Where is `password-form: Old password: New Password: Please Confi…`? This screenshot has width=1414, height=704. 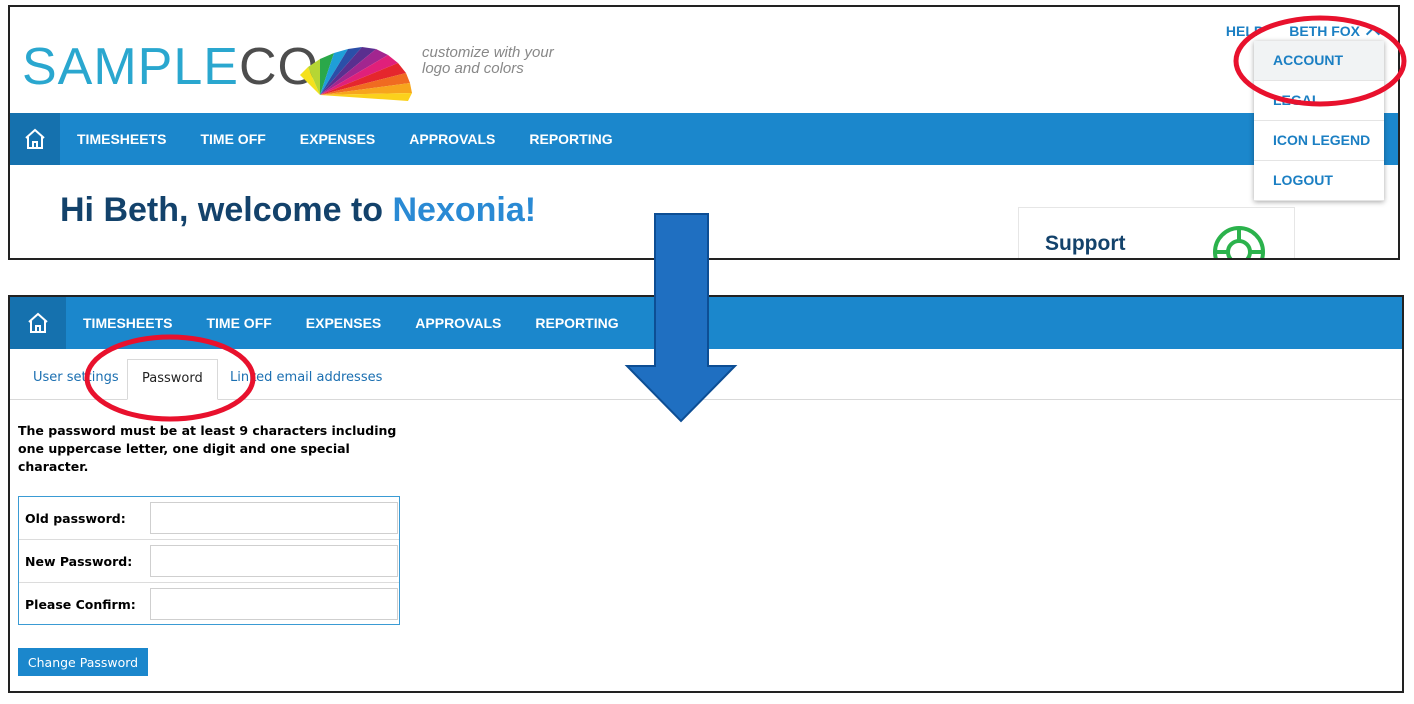
password-form: Old password: New Password: Please Confi… is located at coordinates (209, 560).